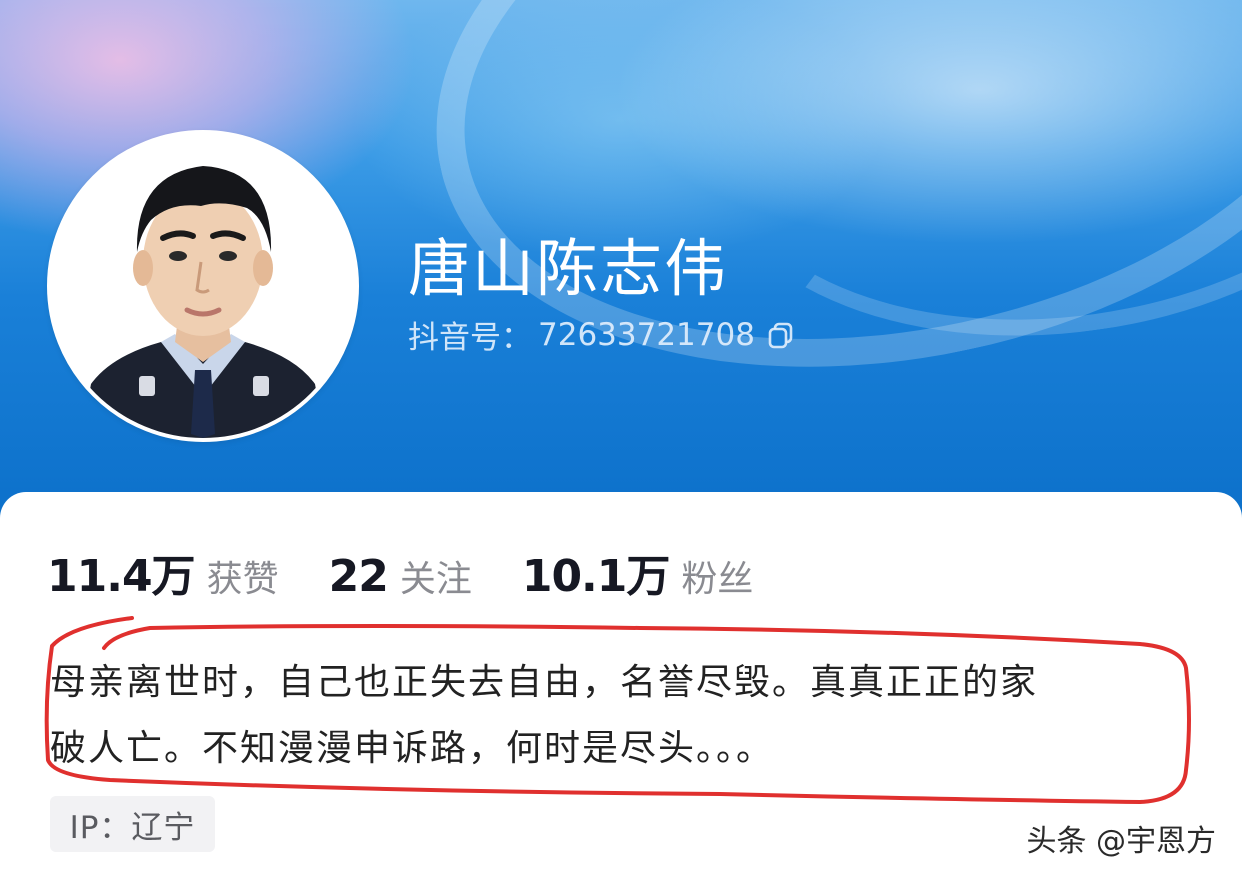 The width and height of the screenshot is (1242, 892). I want to click on profile-stats: 11.4万 获赞 22 关注 10.1万 粉丝, so click(425, 572).